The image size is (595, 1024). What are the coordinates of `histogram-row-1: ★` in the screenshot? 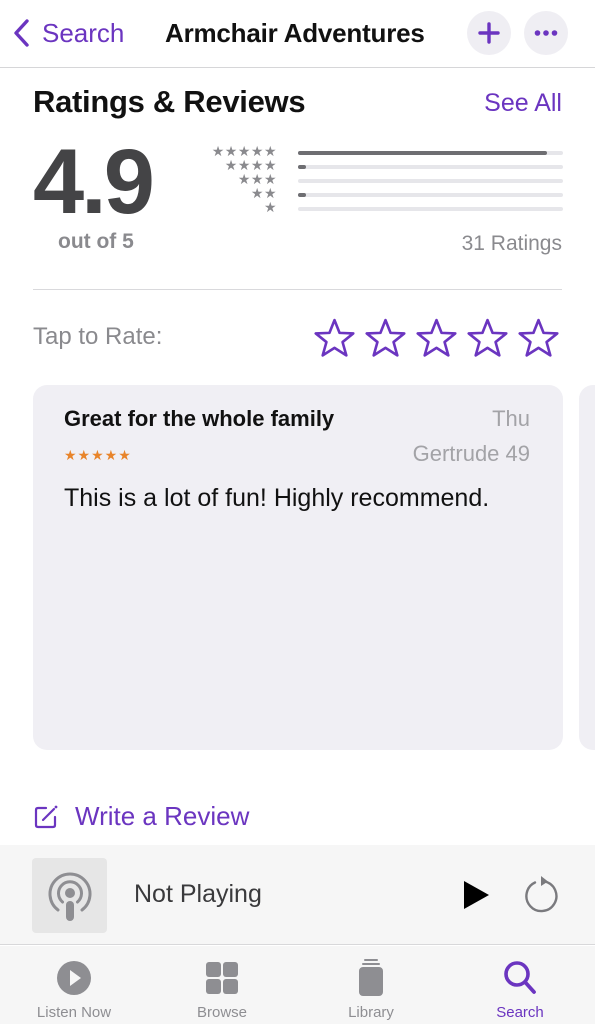 It's located at (381, 207).